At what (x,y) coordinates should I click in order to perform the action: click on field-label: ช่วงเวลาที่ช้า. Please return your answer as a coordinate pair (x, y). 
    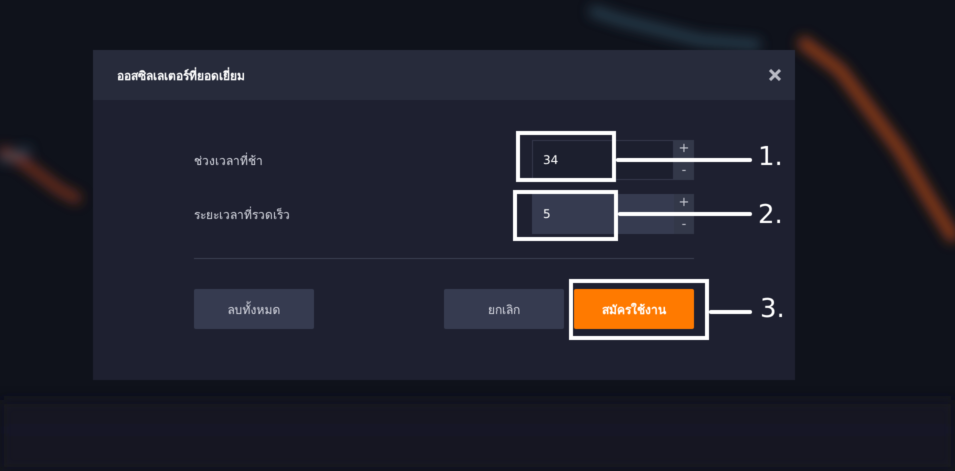
    Looking at the image, I should click on (228, 161).